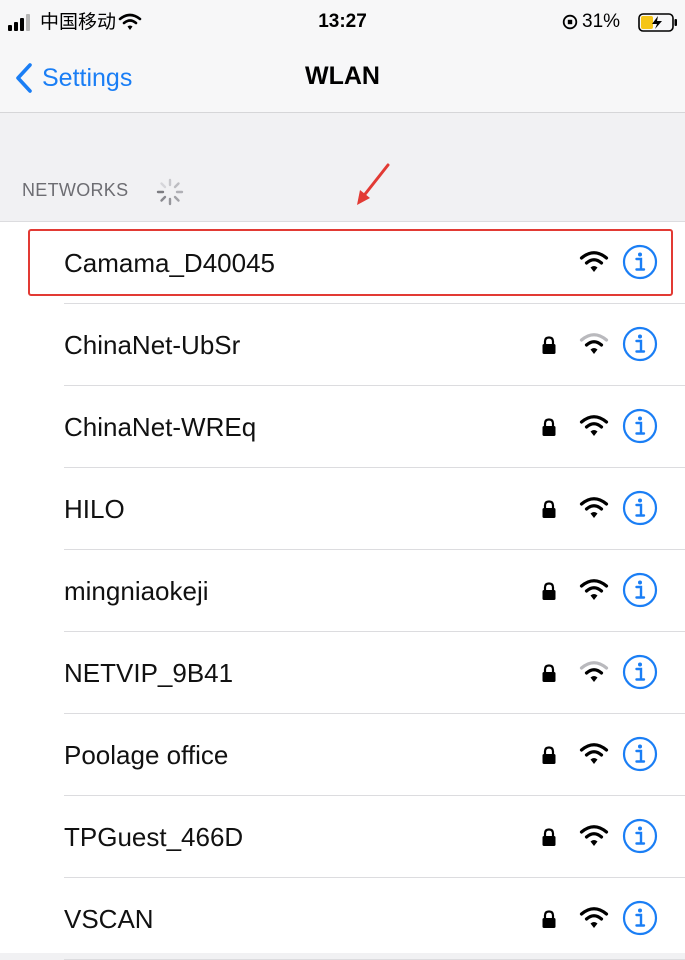 The width and height of the screenshot is (685, 960). Describe the element at coordinates (154, 837) in the screenshot. I see `network-name: TPGuest_466D` at that location.